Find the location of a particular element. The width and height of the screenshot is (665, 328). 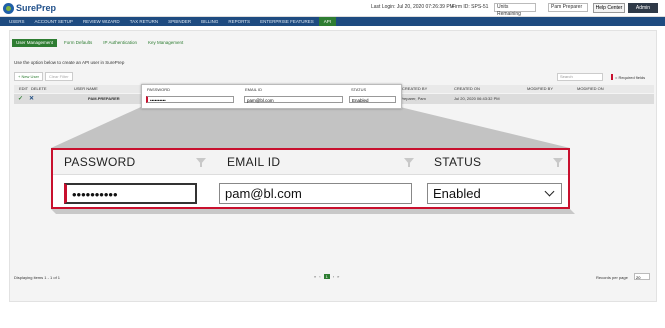

small-email-input: pam@bl.com is located at coordinates (293, 99).